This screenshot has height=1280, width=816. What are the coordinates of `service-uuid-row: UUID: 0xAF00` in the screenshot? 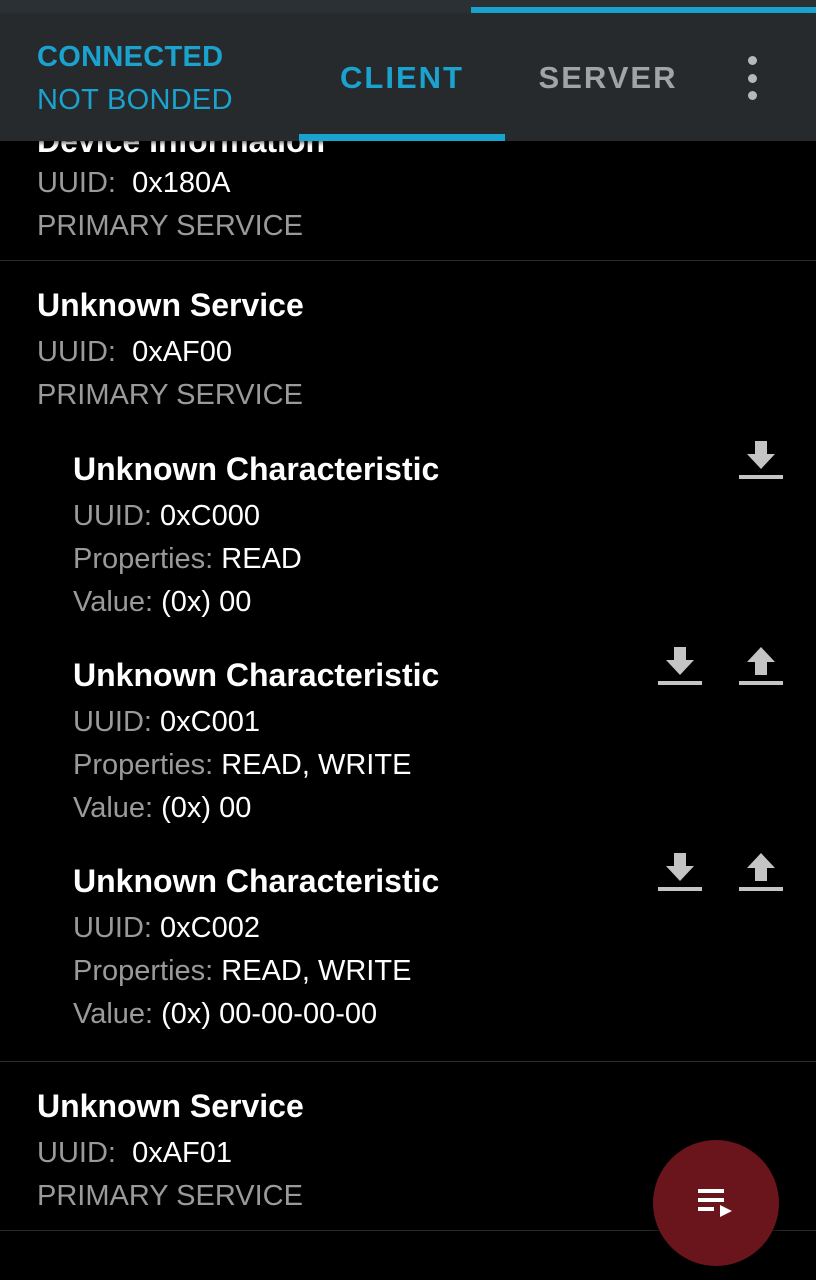 It's located at (134, 352).